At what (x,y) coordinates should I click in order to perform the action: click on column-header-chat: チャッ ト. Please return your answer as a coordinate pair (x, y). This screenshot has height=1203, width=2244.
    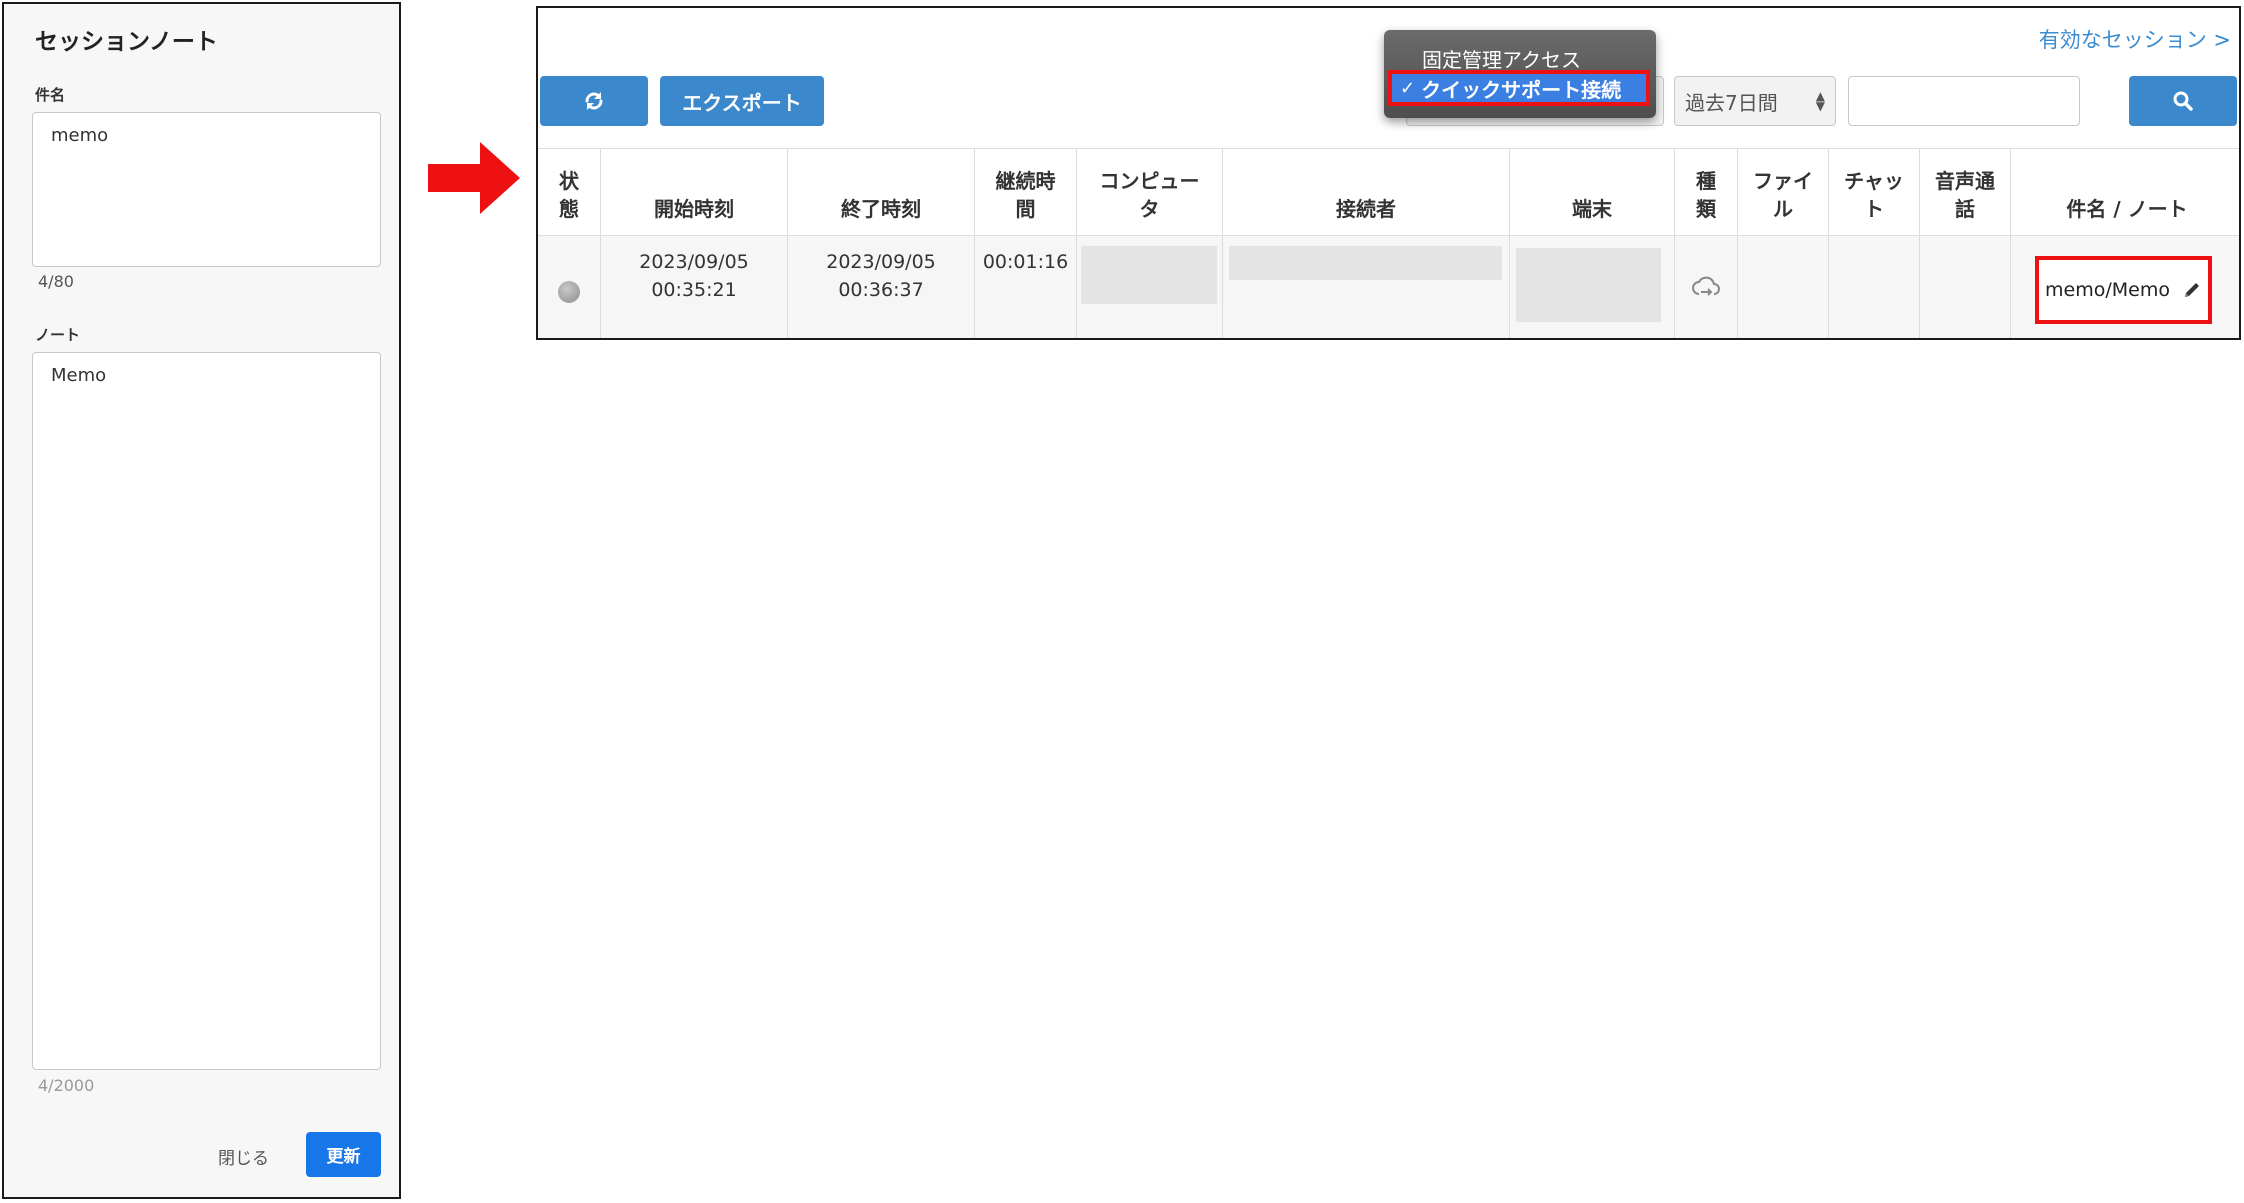
    Looking at the image, I should click on (1874, 192).